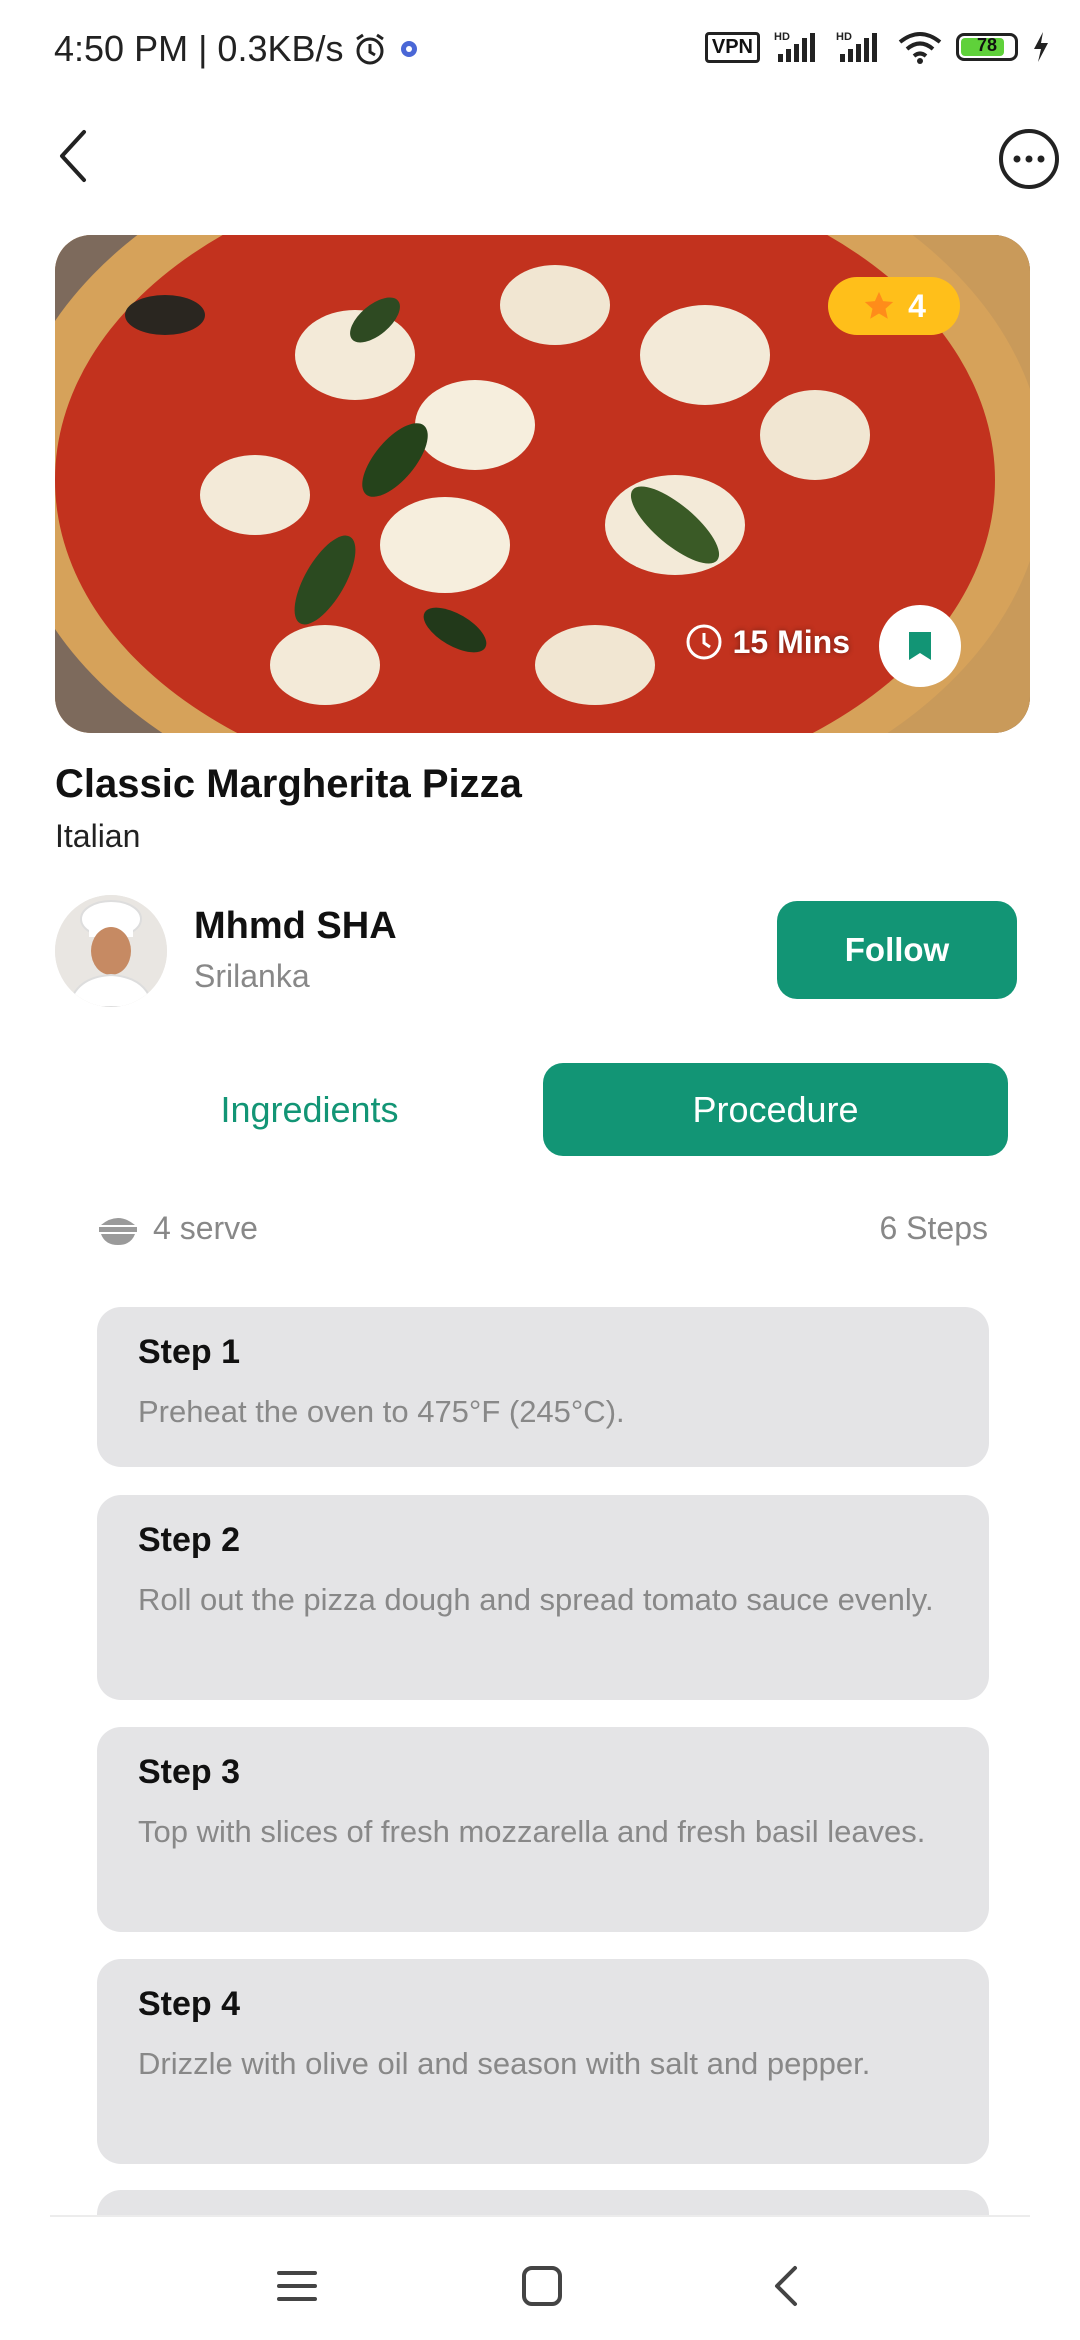  What do you see at coordinates (381, 1411) in the screenshot?
I see `step-text: Preheat the oven to 475°F (245°C).` at bounding box center [381, 1411].